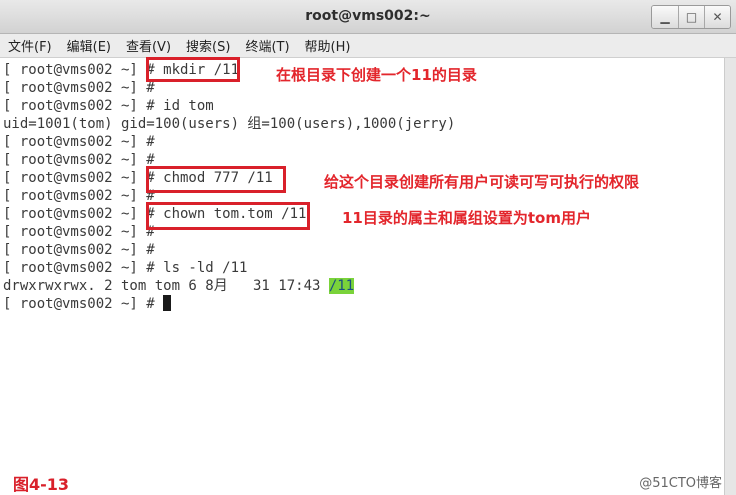 This screenshot has height=495, width=736. What do you see at coordinates (216, 179) in the screenshot?
I see `chmod-highlight-box` at bounding box center [216, 179].